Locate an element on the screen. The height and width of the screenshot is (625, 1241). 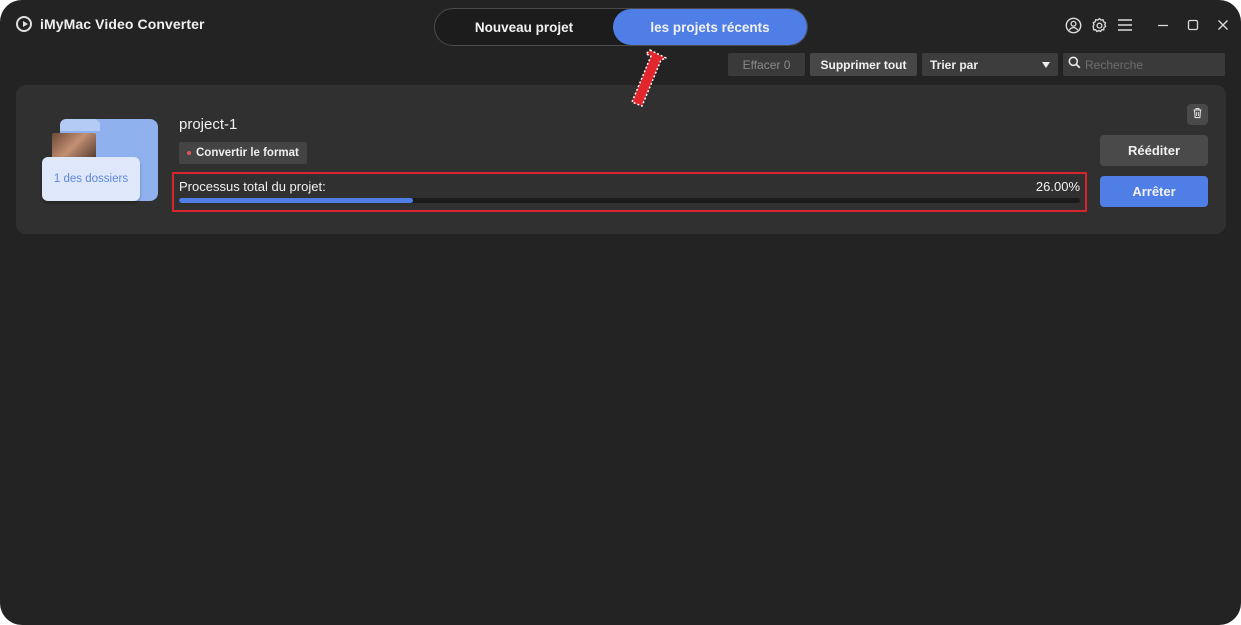
minimize-icon is located at coordinates (1163, 25).